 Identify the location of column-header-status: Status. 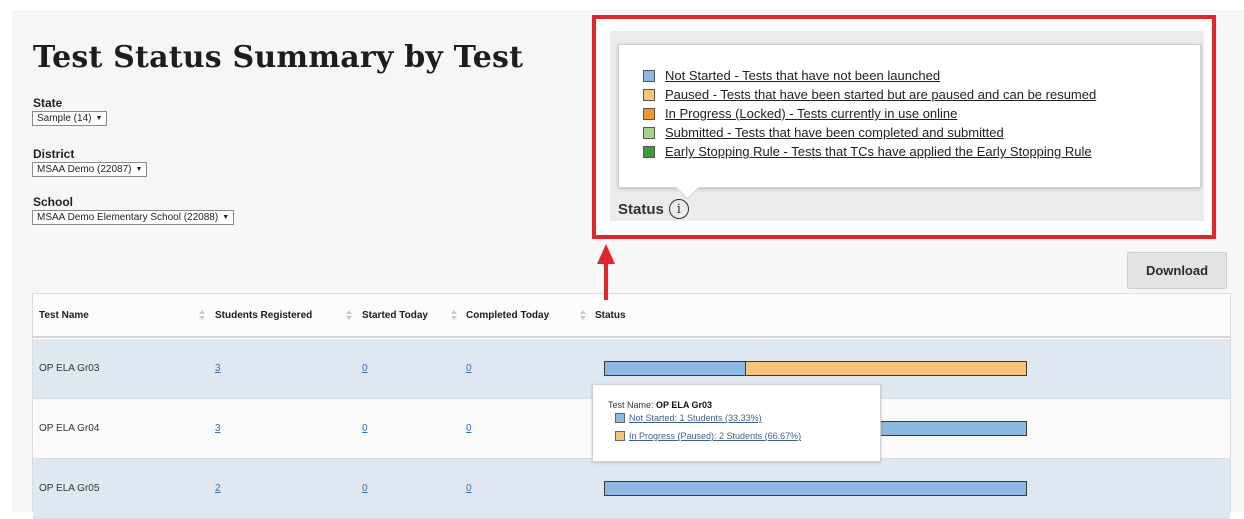
(610, 315).